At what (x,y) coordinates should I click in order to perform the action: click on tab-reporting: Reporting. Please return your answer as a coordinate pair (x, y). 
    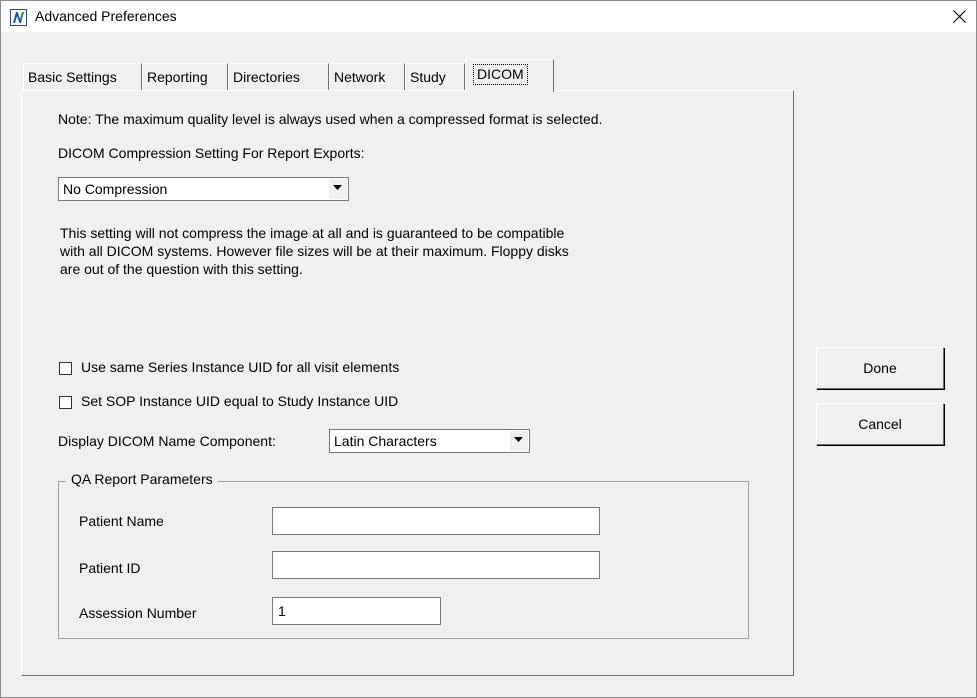
    Looking at the image, I should click on (185, 76).